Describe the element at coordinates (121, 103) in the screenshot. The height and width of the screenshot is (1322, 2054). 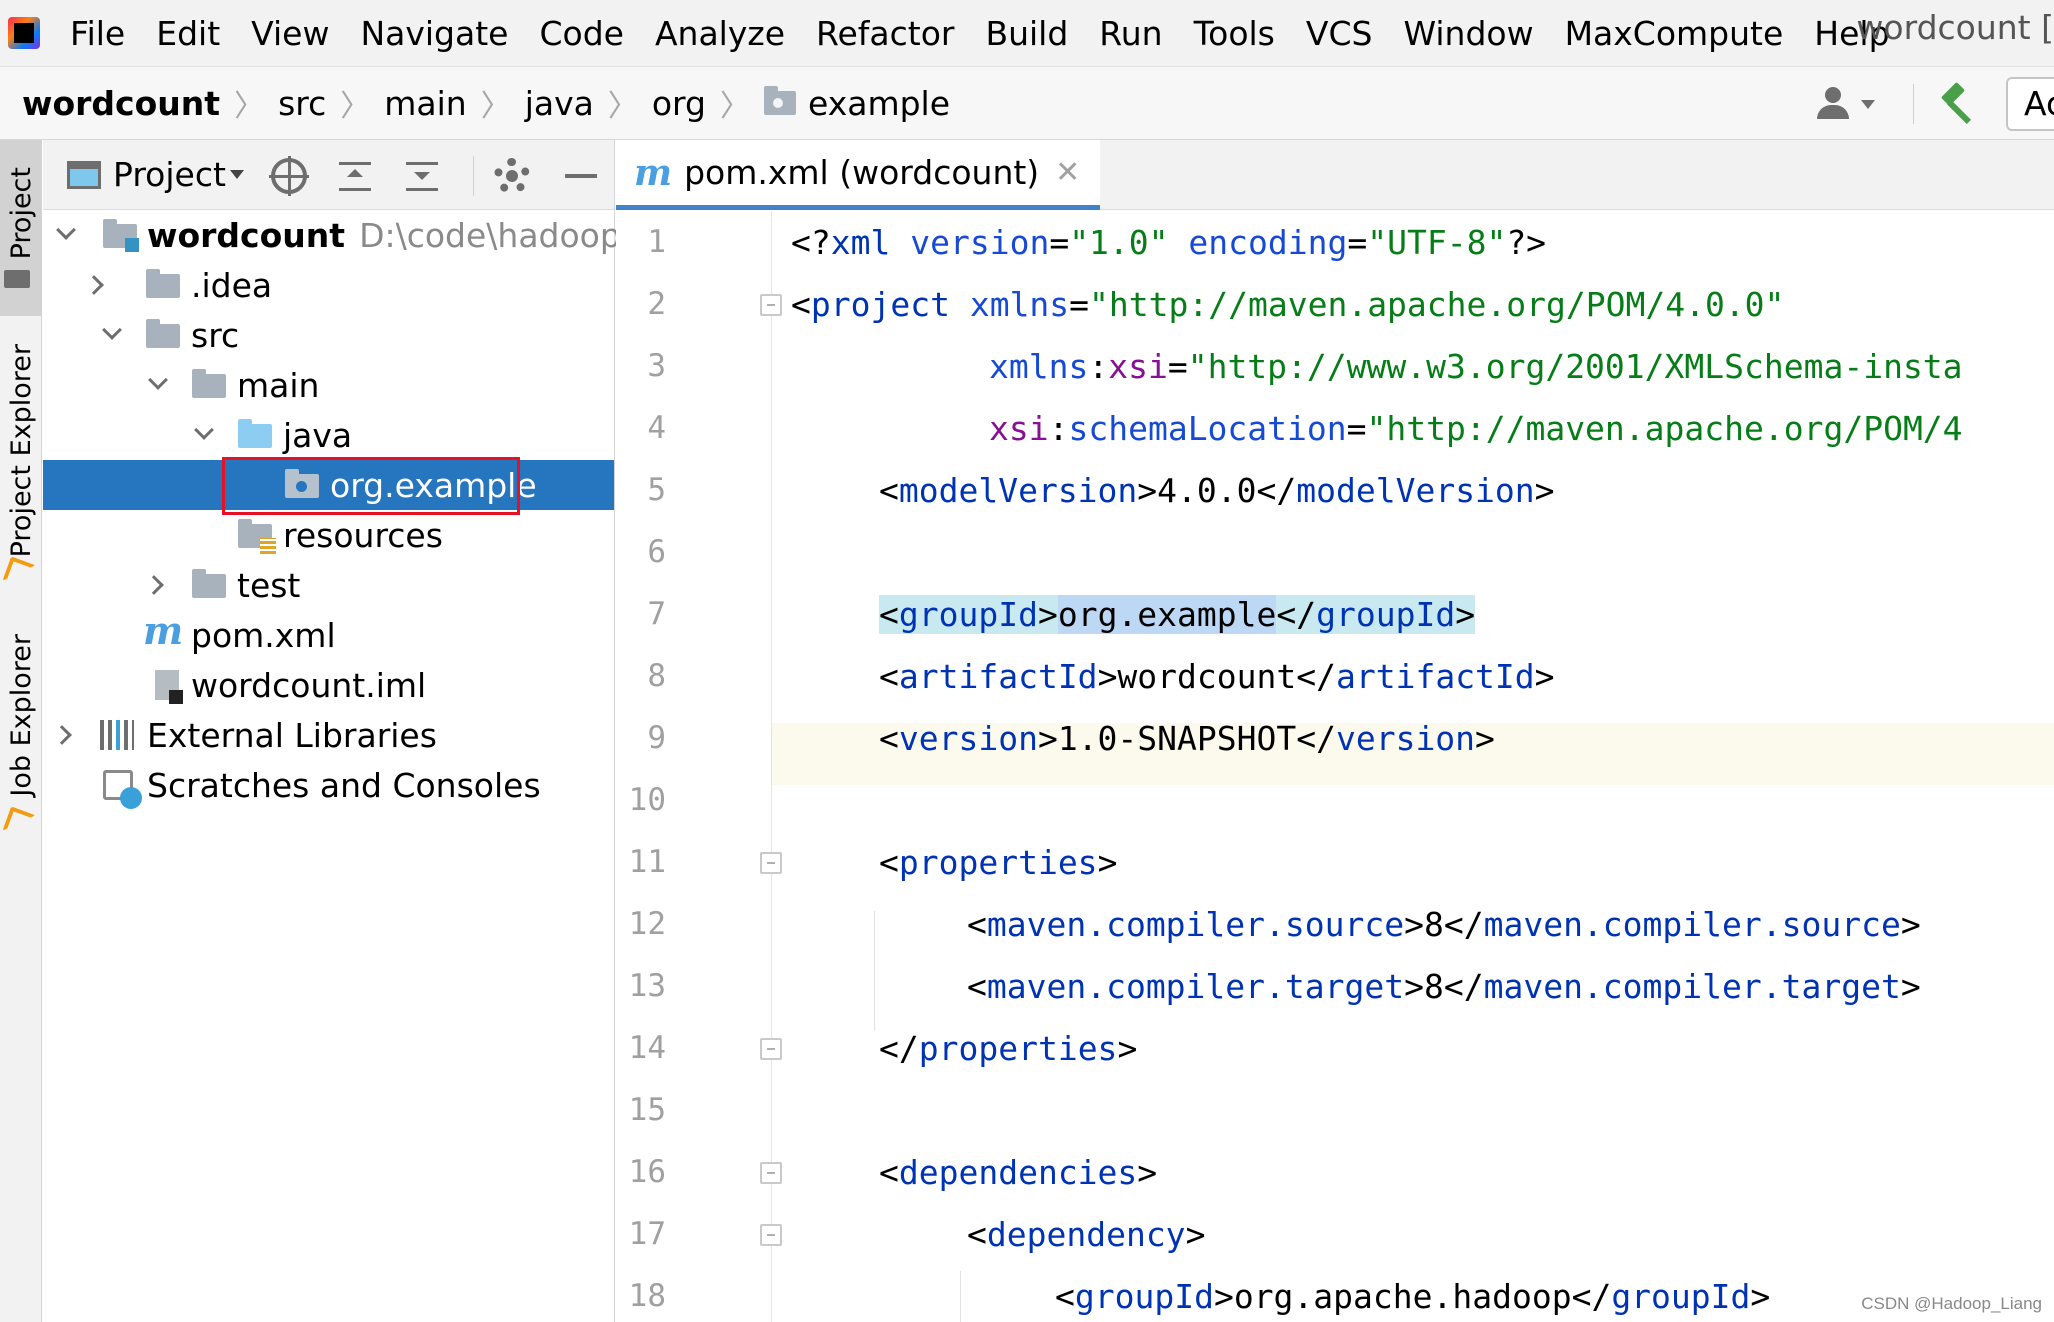
I see `breadcrumb-wordcount: wordcount` at that location.